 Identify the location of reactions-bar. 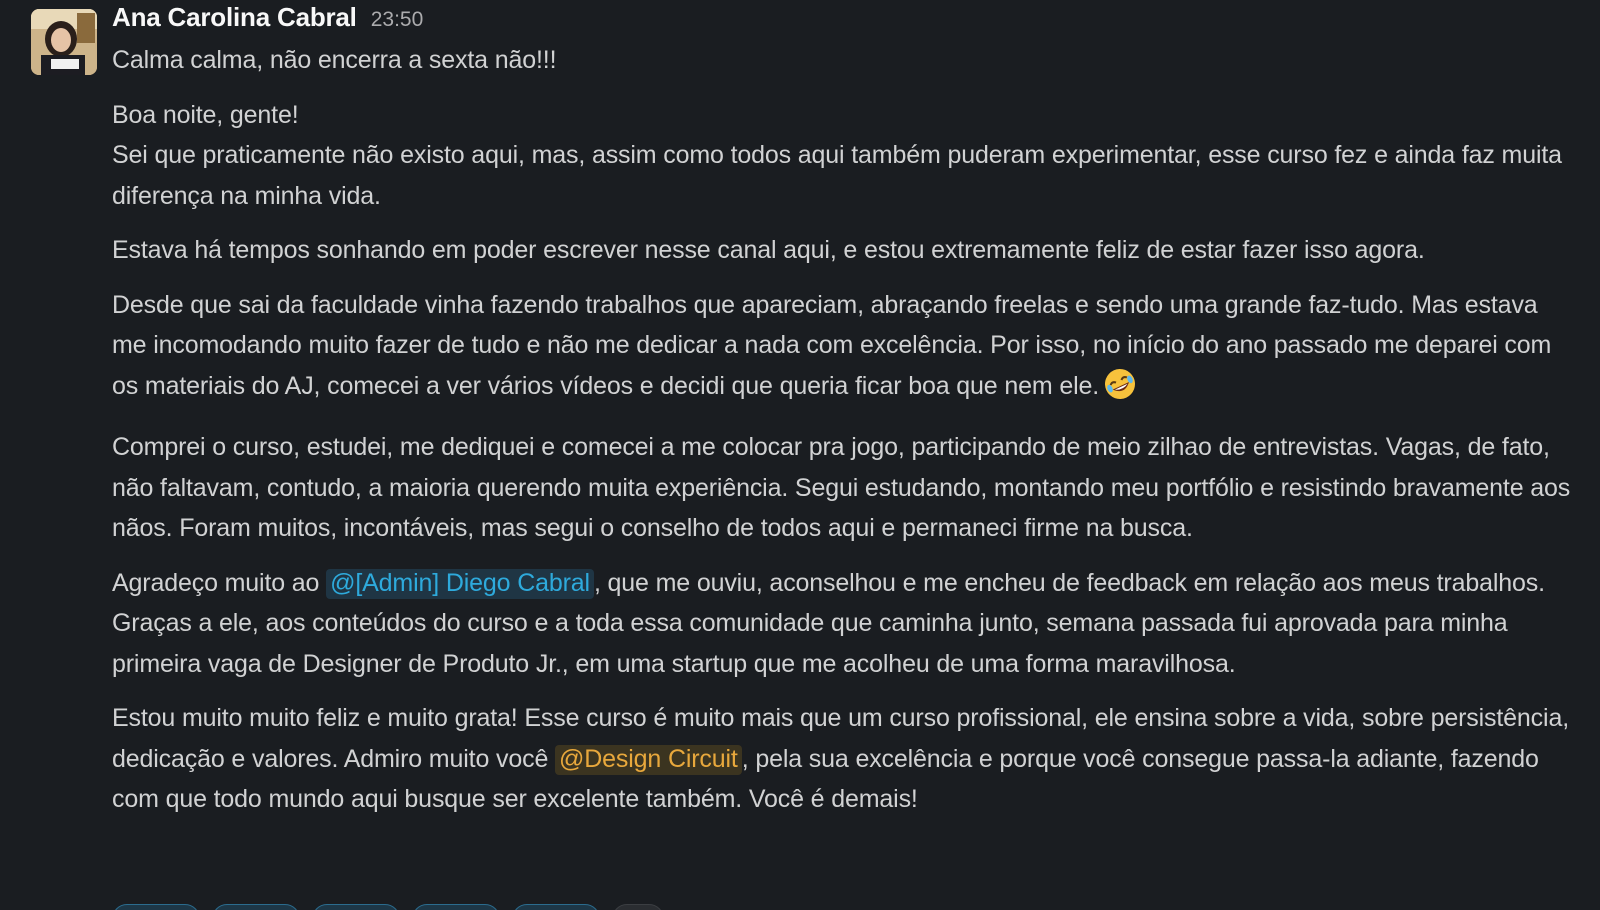
(388, 907).